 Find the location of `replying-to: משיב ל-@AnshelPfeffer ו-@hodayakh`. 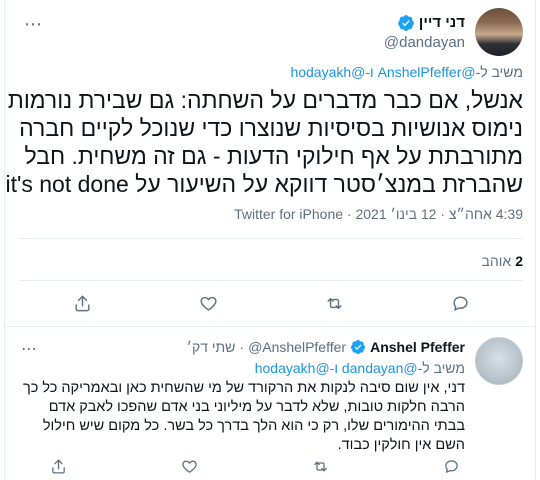

replying-to: משיב ל-@AnshelPfeffer ו-@hodayakh is located at coordinates (406, 72).